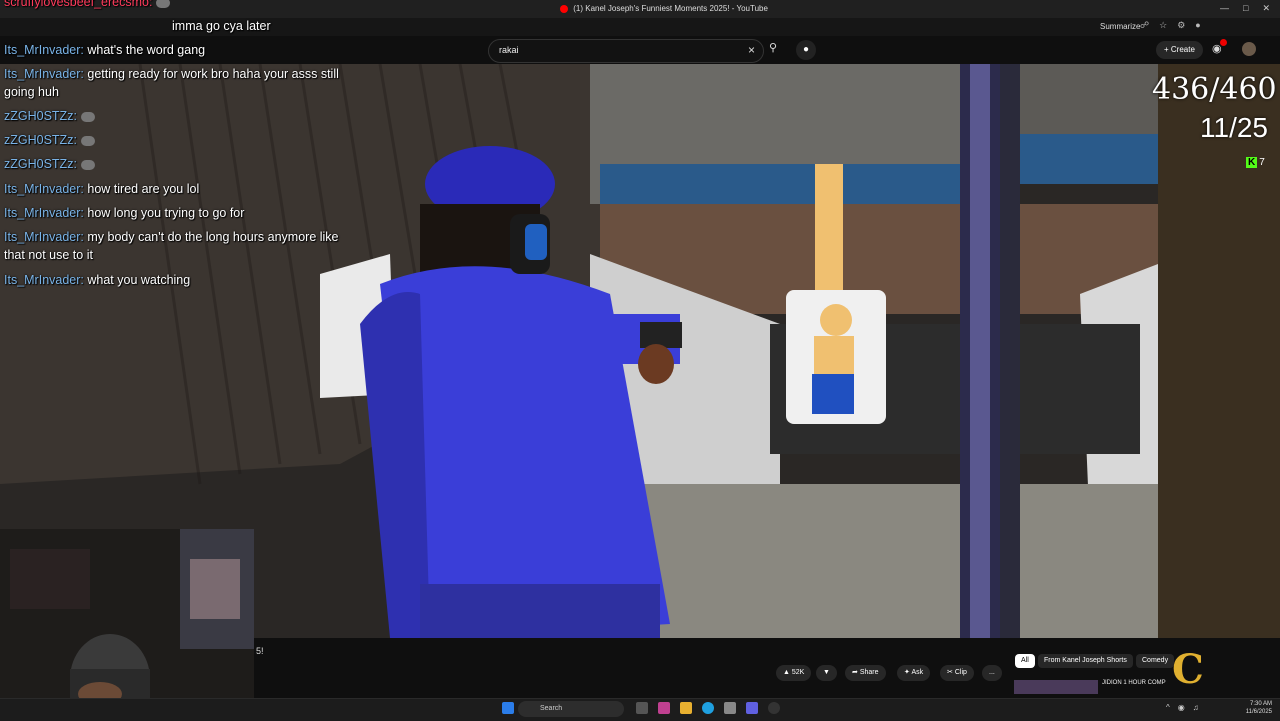  What do you see at coordinates (751, 50) in the screenshot?
I see `clear-search-icon: ×` at bounding box center [751, 50].